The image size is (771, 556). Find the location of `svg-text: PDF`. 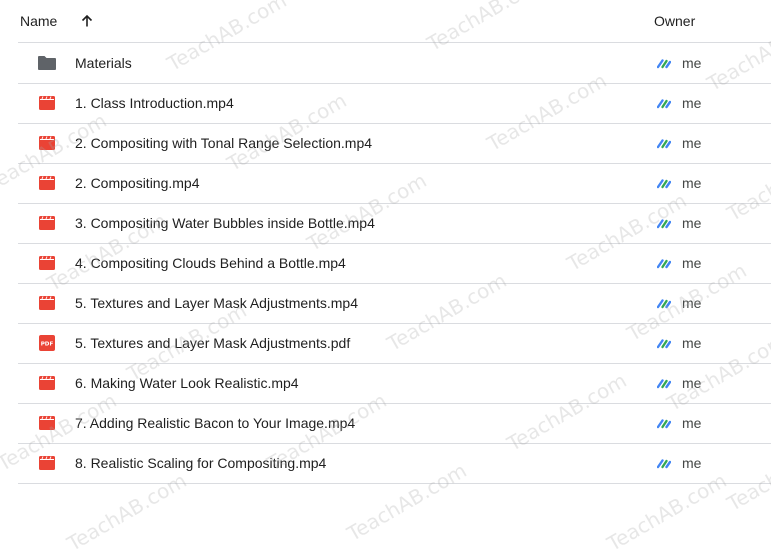

svg-text: PDF is located at coordinates (47, 345).